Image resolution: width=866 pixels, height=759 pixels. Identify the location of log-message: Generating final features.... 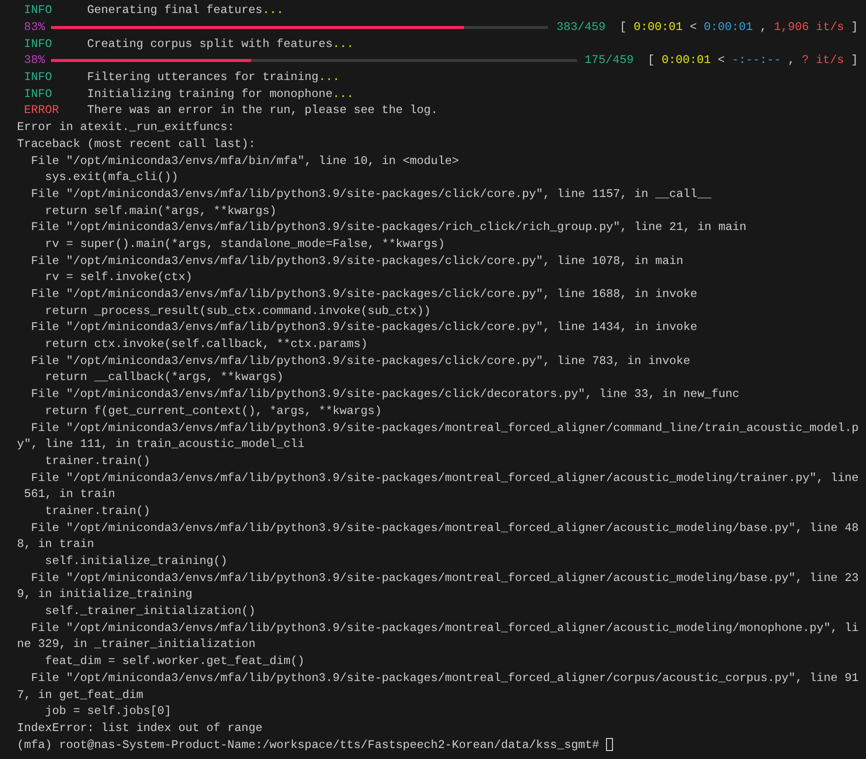
(185, 10).